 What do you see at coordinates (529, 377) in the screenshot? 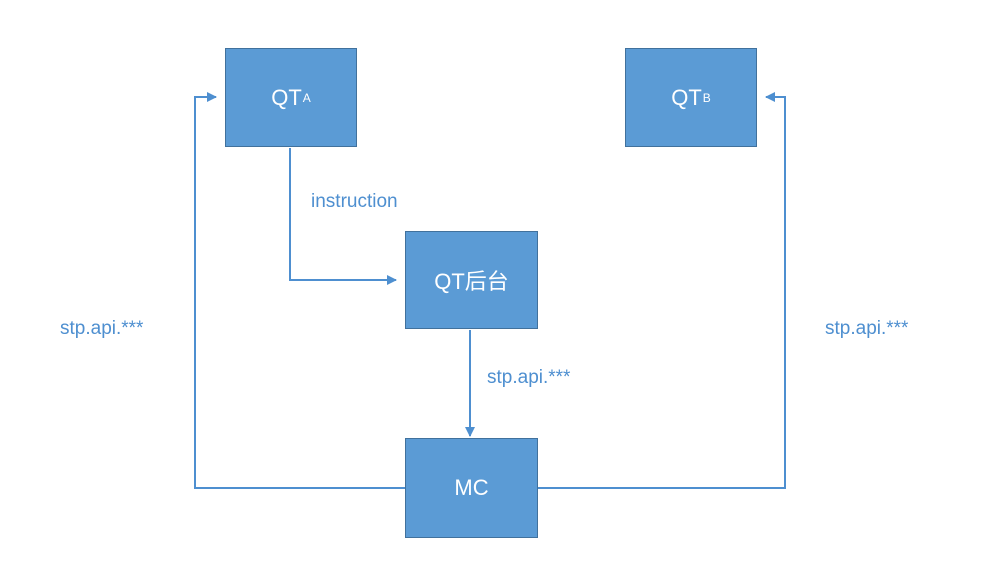
I see `edge-label-backend-to-mc: stp.api.***` at bounding box center [529, 377].